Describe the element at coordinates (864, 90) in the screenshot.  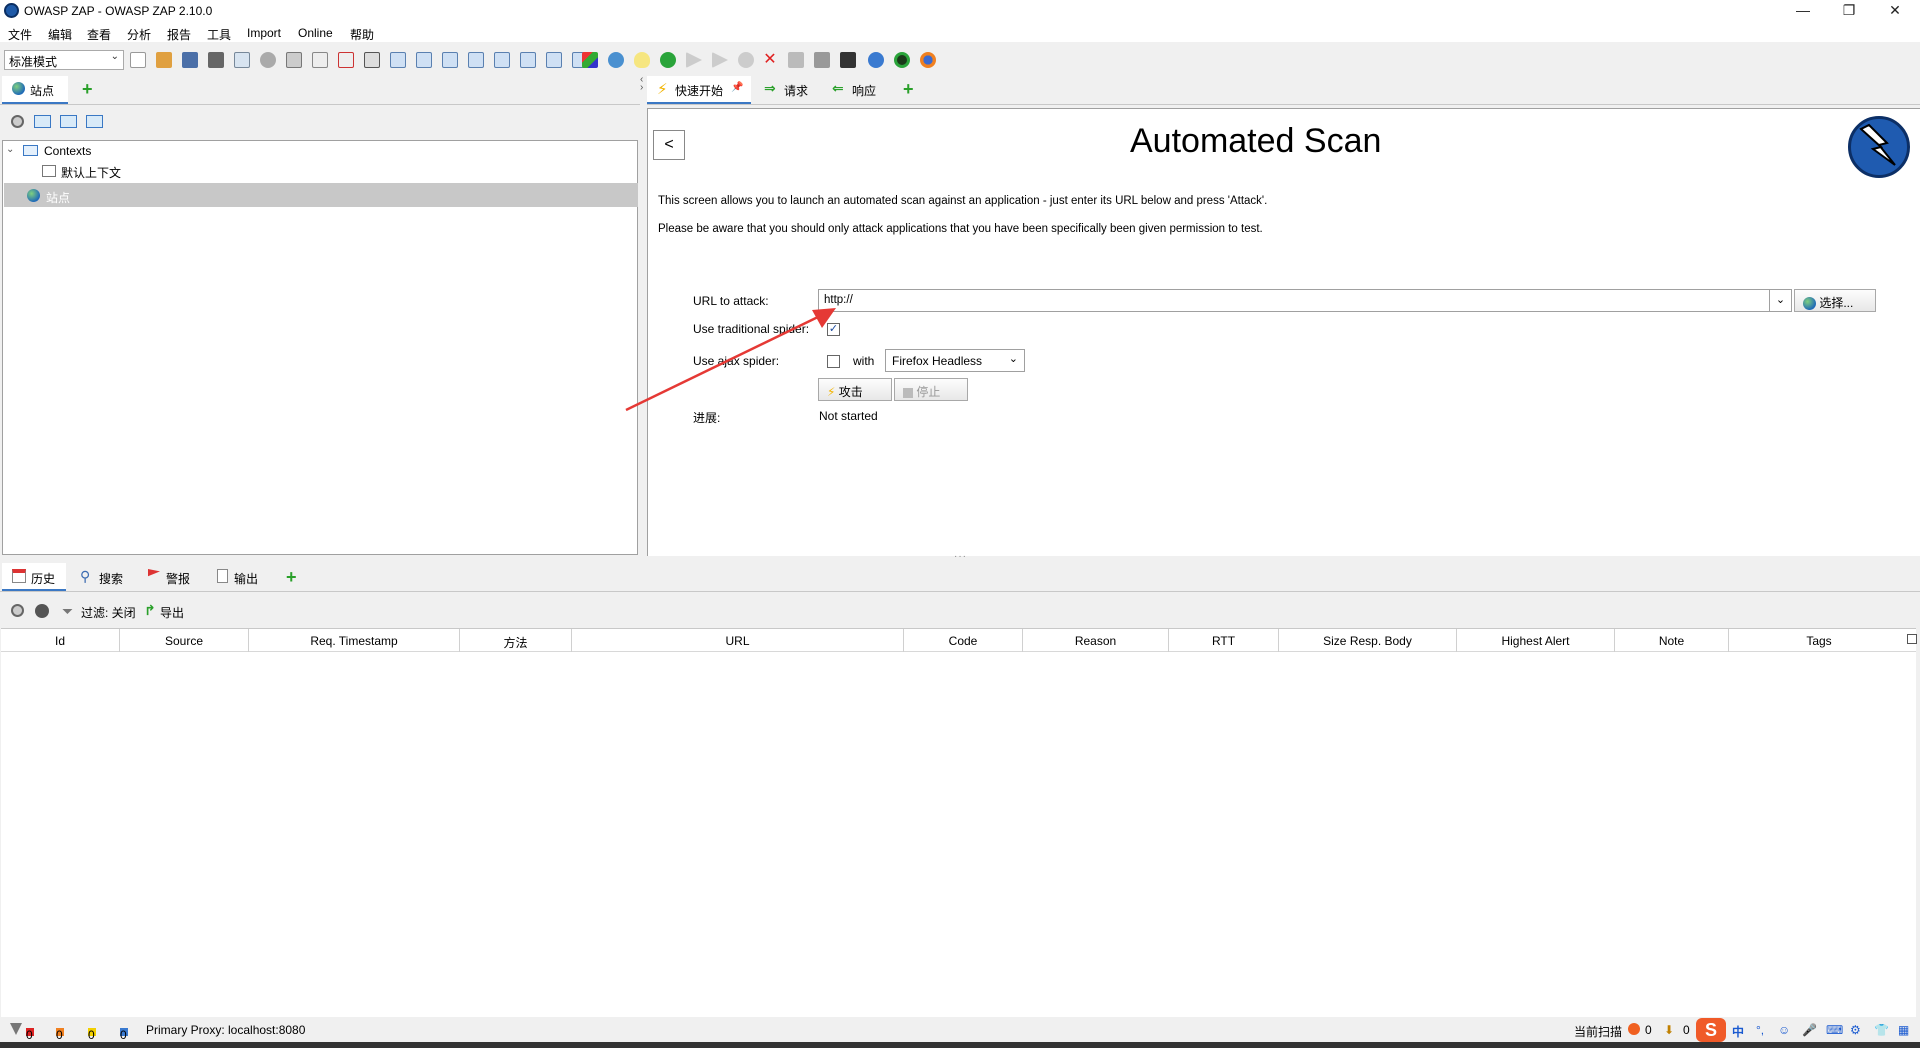
I see `tab-response: 响应` at that location.